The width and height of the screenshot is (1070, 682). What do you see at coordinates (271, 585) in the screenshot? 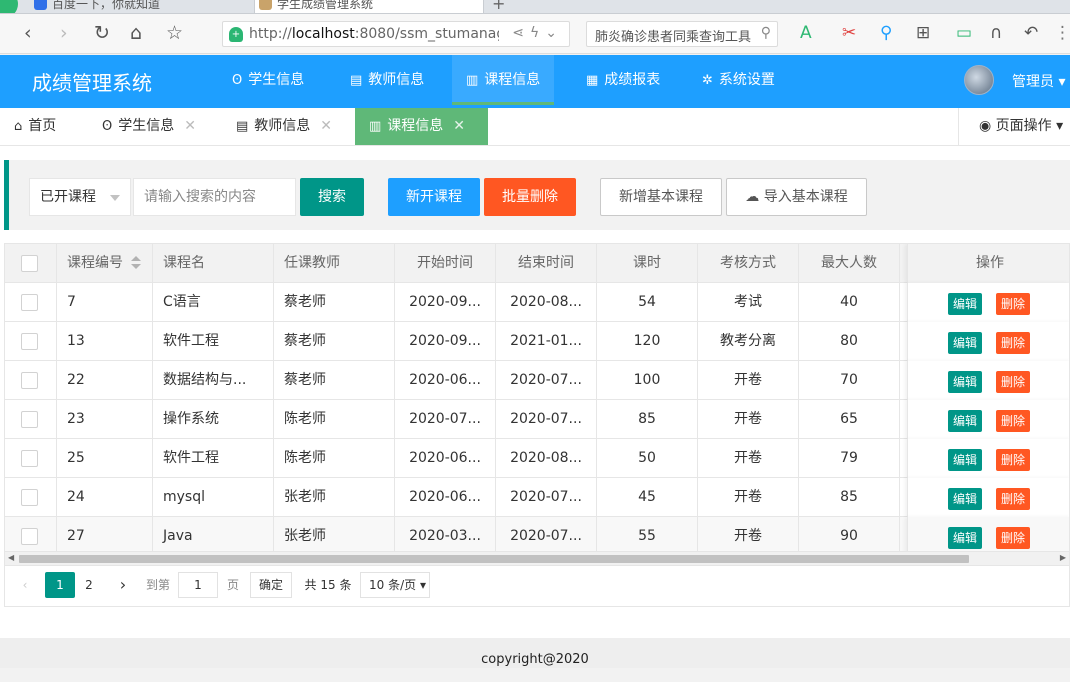
I see `goto-confirm-button: 确定` at bounding box center [271, 585].